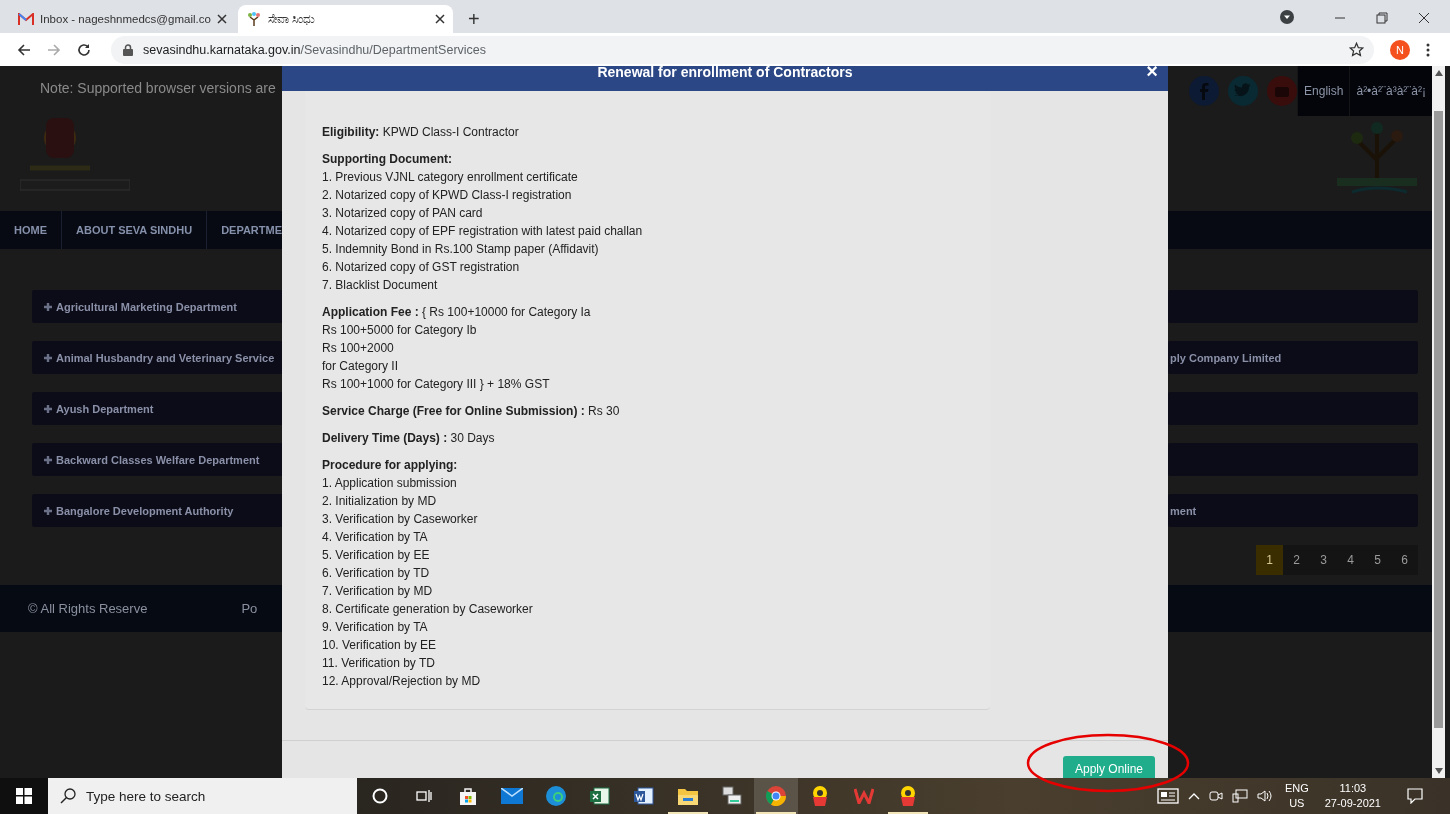  I want to click on spreadsheet-icon, so click(600, 796).